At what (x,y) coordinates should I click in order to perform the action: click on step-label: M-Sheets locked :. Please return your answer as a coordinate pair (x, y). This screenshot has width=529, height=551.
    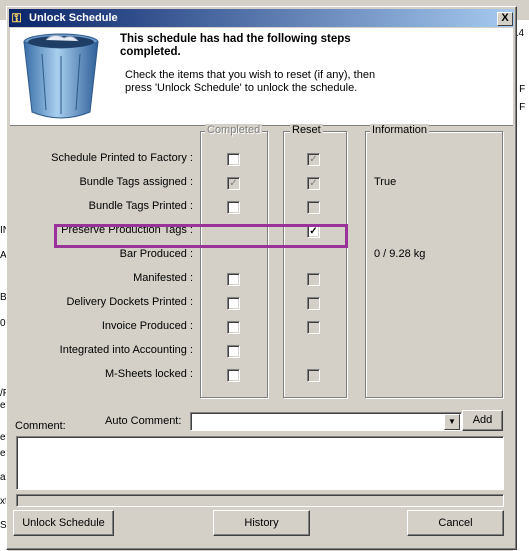
    Looking at the image, I should click on (148, 374).